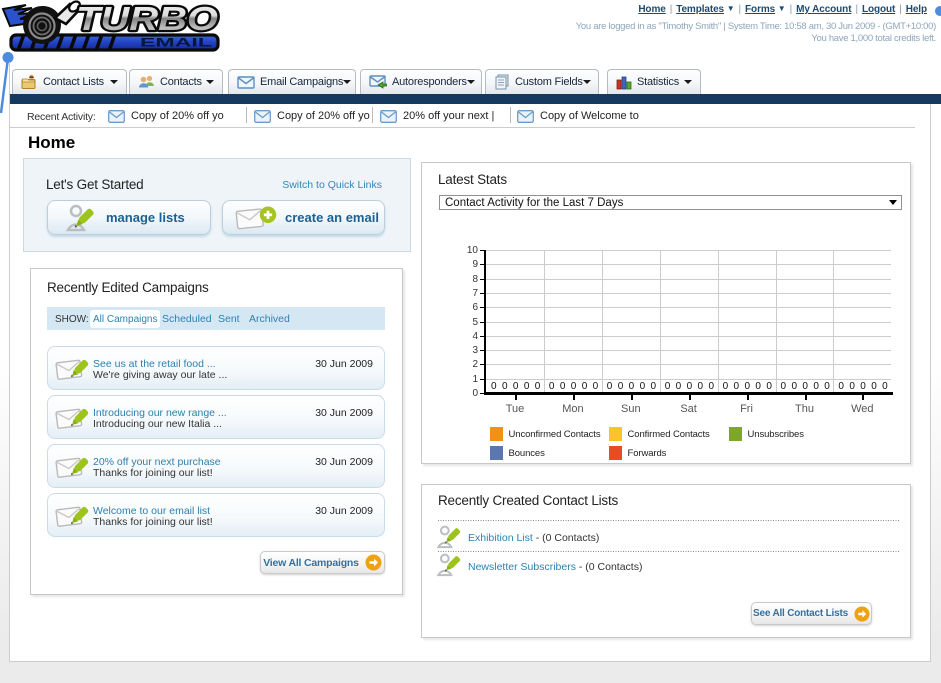 The image size is (941, 683). What do you see at coordinates (147, 18) in the screenshot?
I see `svg-text: TURBO` at bounding box center [147, 18].